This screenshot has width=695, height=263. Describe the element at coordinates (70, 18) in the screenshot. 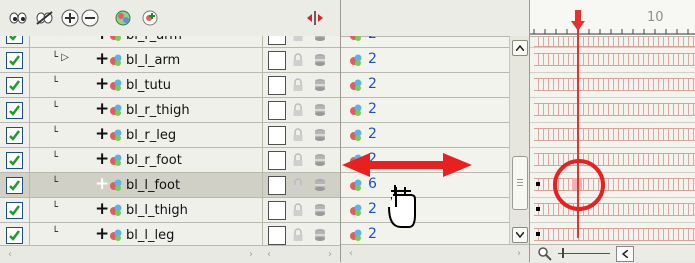

I see `add-layer-icon` at that location.